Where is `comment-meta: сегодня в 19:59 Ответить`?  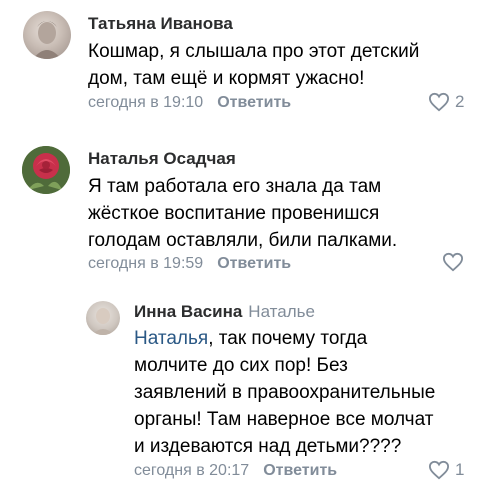 comment-meta: сегодня в 19:59 Ответить is located at coordinates (189, 264).